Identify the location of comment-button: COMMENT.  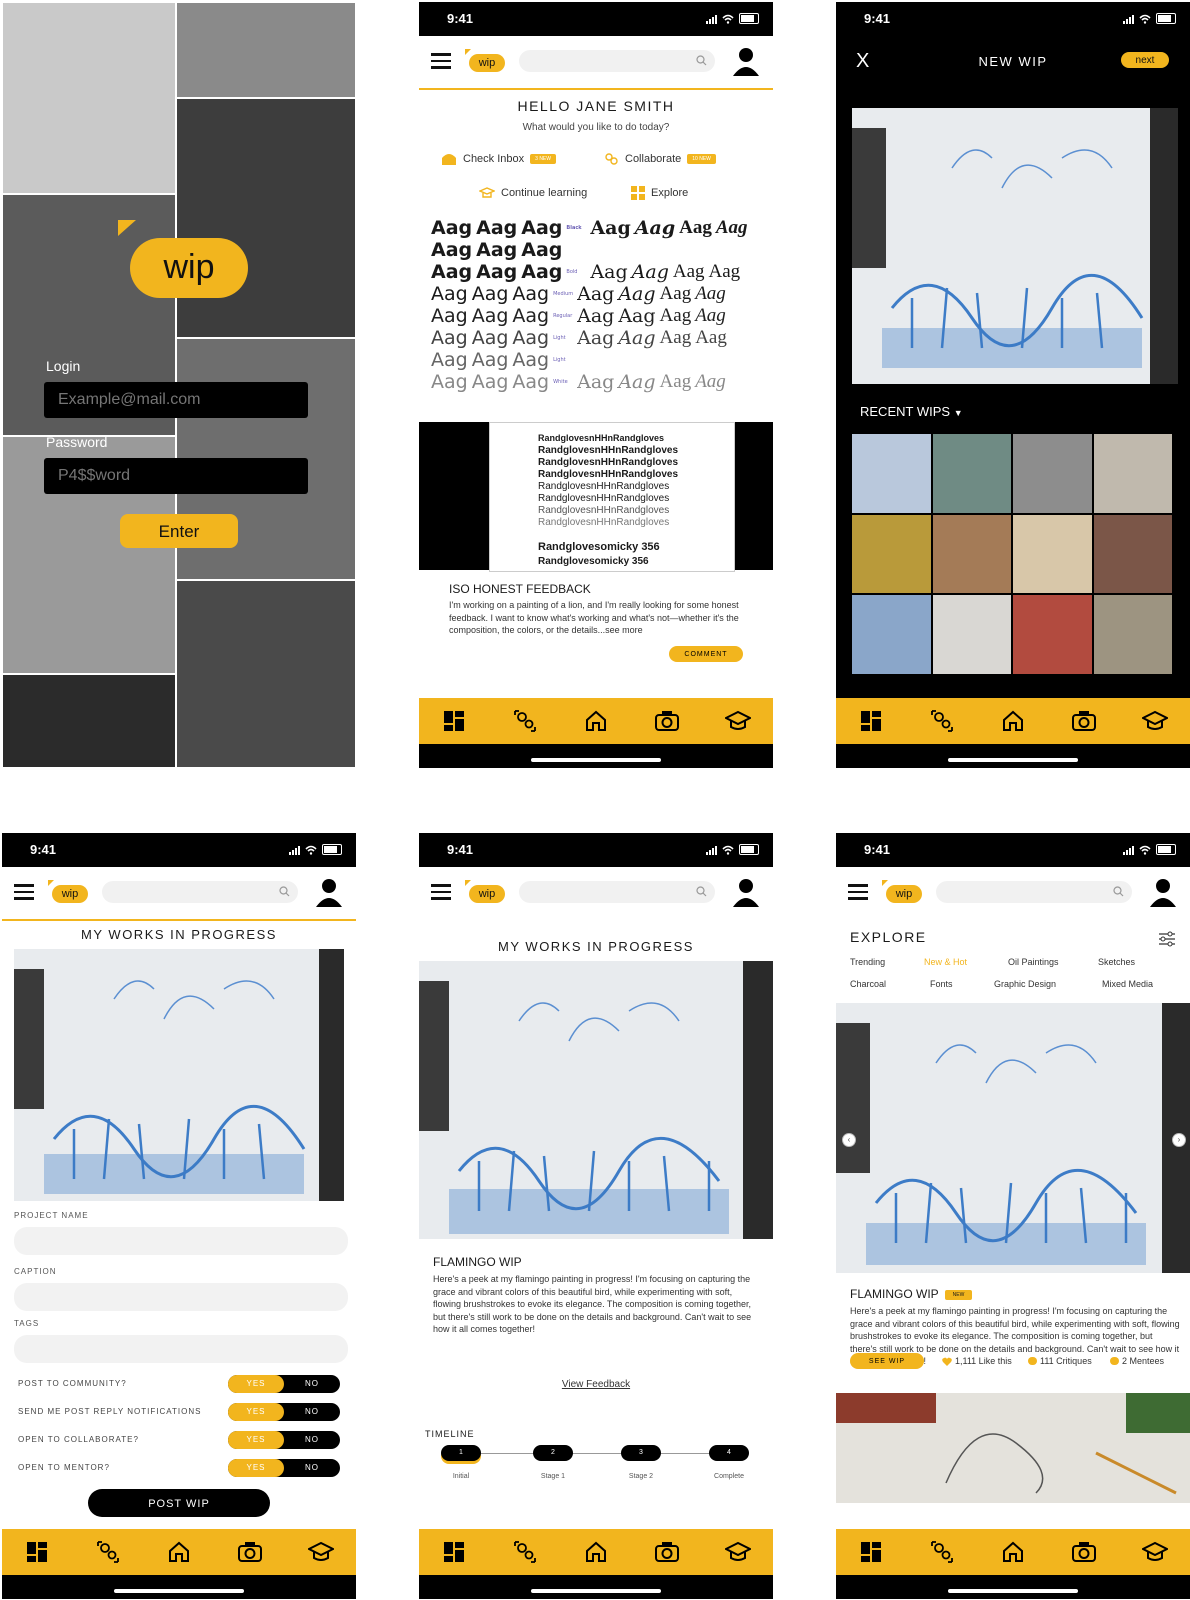
(706, 654).